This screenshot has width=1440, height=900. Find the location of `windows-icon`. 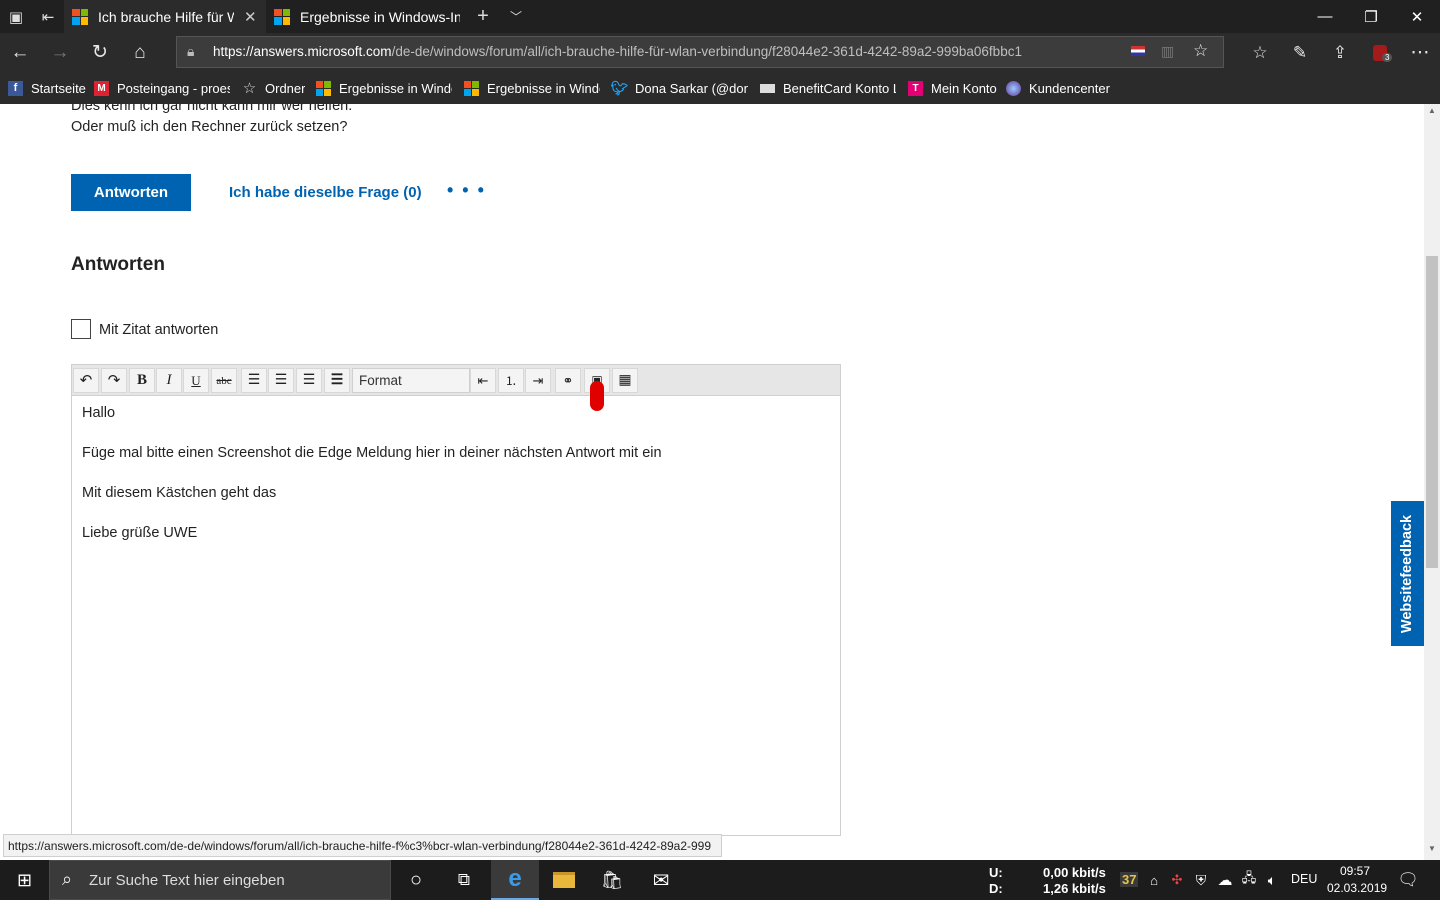

windows-icon is located at coordinates (471, 88).